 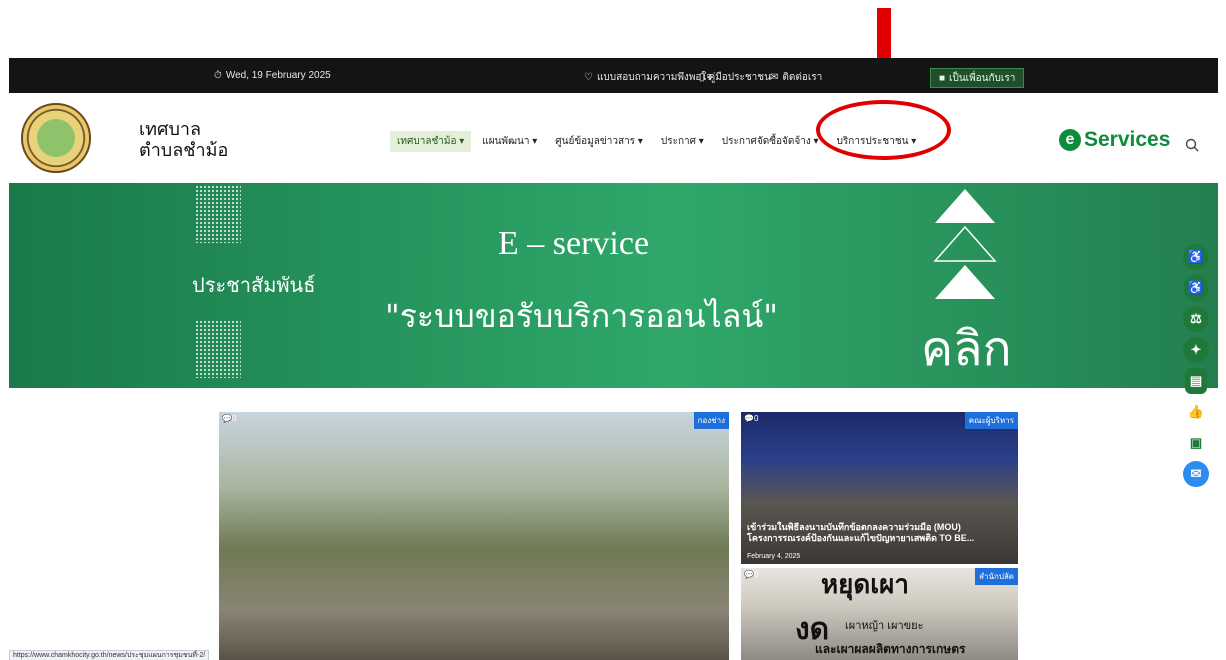 What do you see at coordinates (1196, 412) in the screenshot?
I see `thumbs-up-icon: 👍` at bounding box center [1196, 412].